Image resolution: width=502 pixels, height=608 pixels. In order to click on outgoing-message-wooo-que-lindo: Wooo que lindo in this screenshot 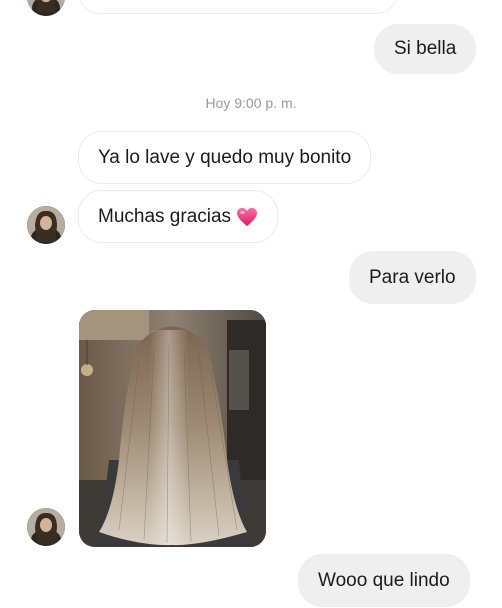, I will do `click(384, 580)`.